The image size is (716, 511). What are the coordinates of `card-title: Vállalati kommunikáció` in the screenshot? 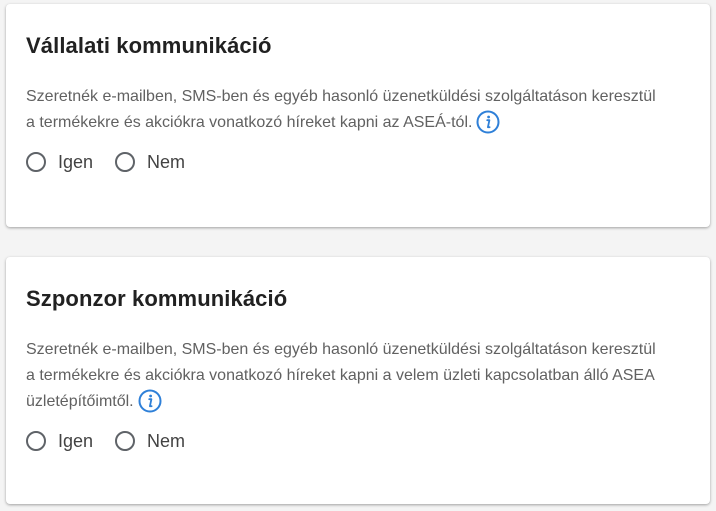 It's located at (149, 45).